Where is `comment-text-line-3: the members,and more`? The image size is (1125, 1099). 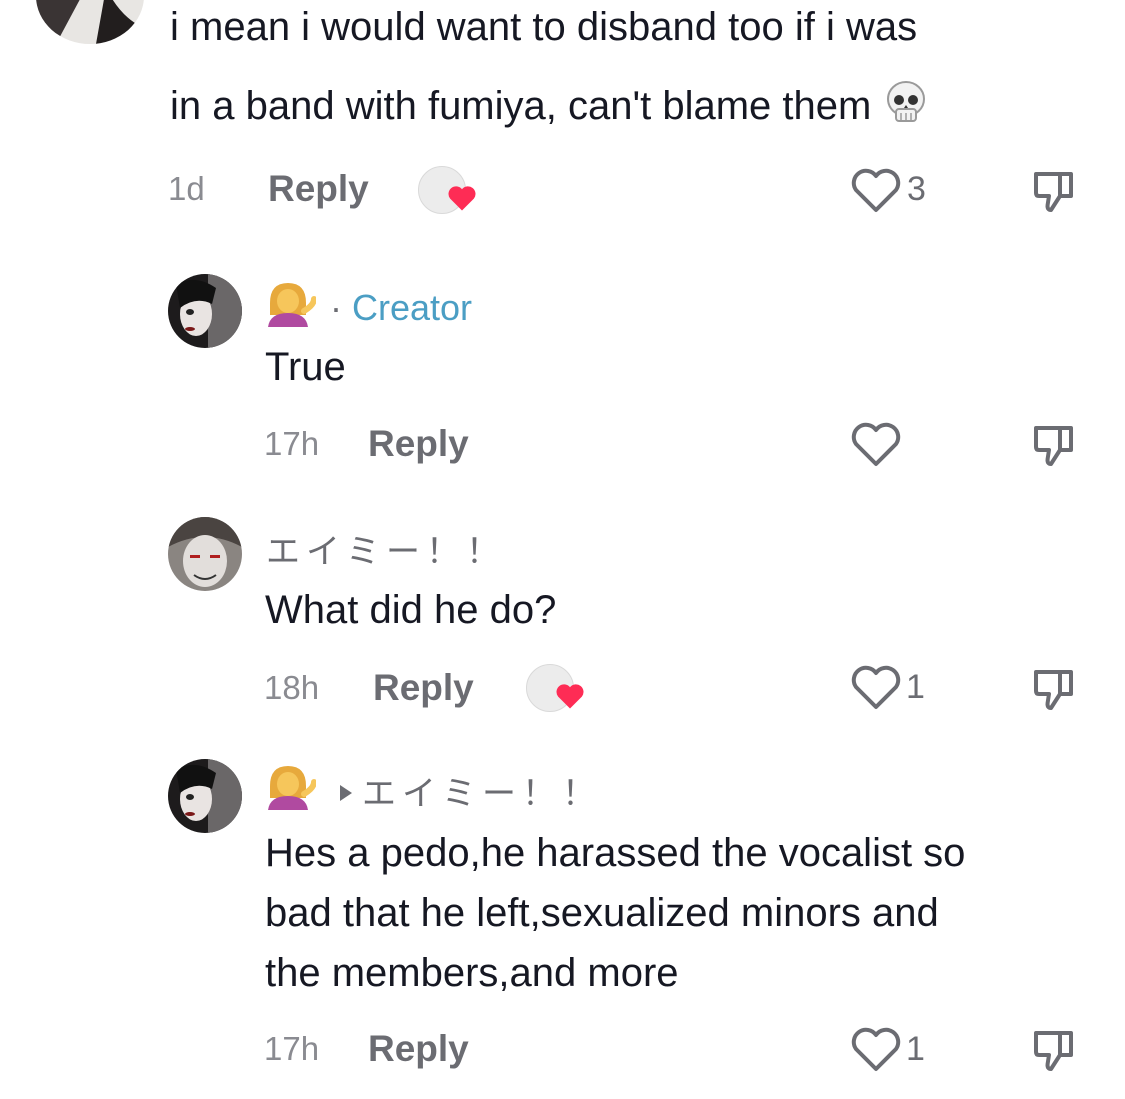
comment-text-line-3: the members,and more is located at coordinates (472, 973).